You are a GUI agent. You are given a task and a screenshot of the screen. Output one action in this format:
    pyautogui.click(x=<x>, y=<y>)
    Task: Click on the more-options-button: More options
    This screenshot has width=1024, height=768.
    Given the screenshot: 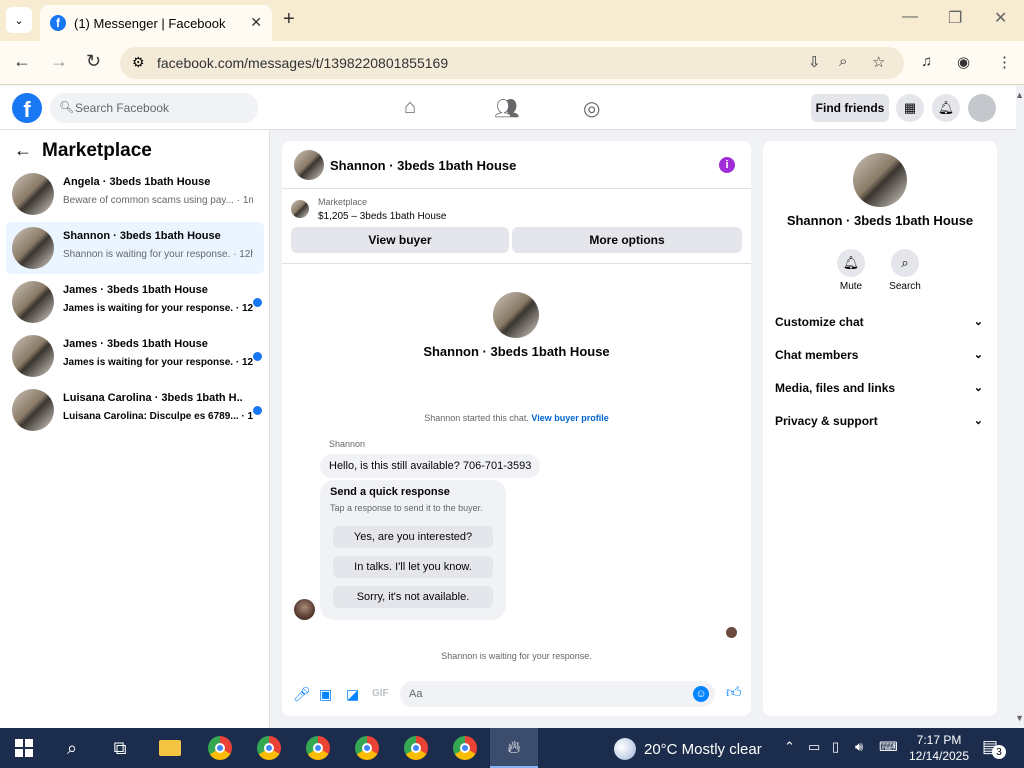 What is the action you would take?
    pyautogui.click(x=627, y=240)
    